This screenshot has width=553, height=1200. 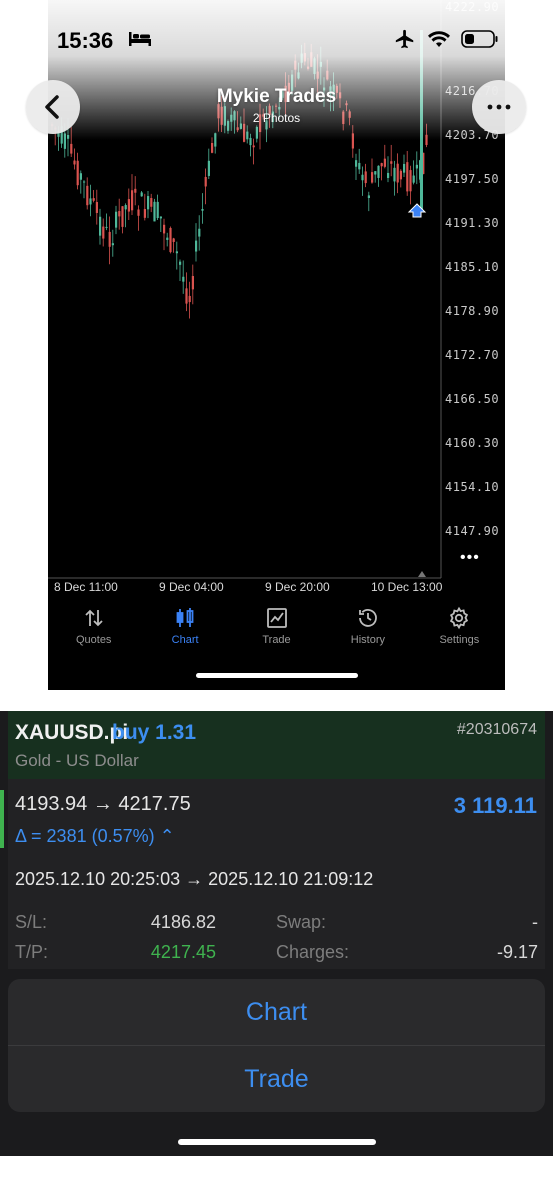 What do you see at coordinates (297, 587) in the screenshot?
I see `date-tick: 9 Dec 20:00` at bounding box center [297, 587].